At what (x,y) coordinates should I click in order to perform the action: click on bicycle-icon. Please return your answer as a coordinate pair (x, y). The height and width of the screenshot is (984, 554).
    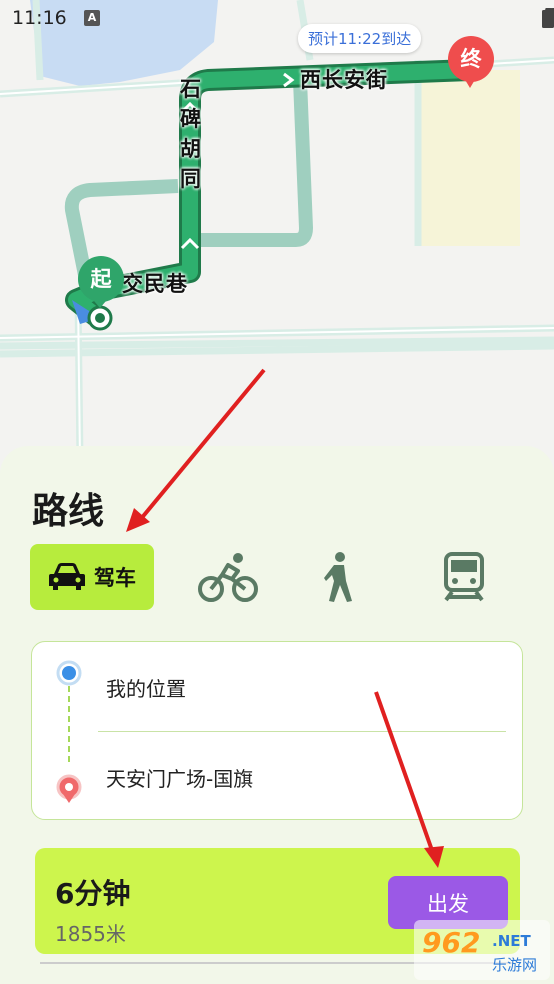
    Looking at the image, I should click on (228, 577).